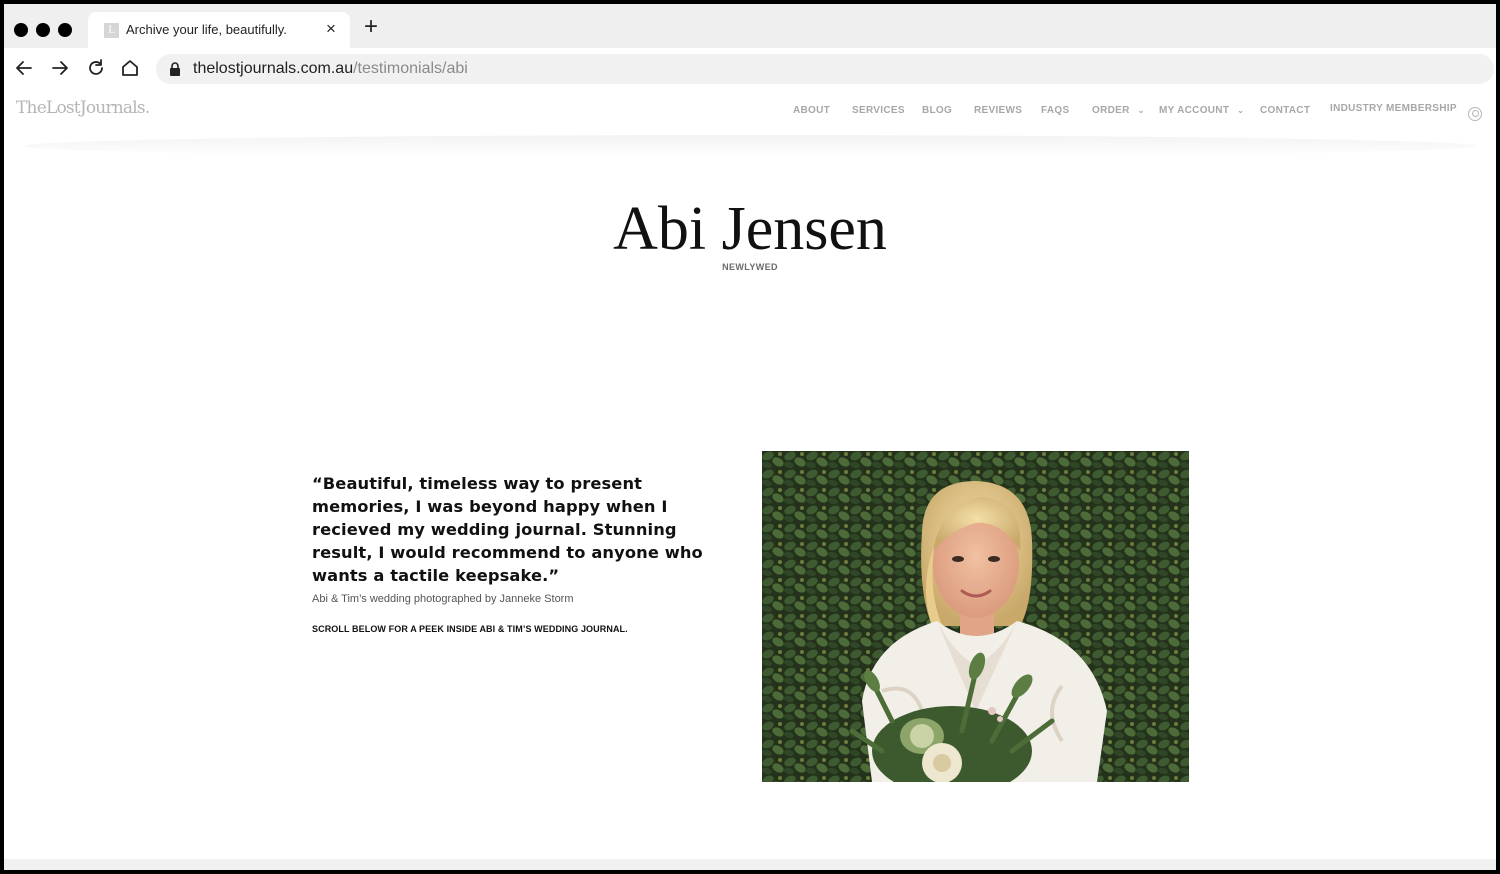 The image size is (1500, 874). I want to click on back-arrow-icon, so click(24, 68).